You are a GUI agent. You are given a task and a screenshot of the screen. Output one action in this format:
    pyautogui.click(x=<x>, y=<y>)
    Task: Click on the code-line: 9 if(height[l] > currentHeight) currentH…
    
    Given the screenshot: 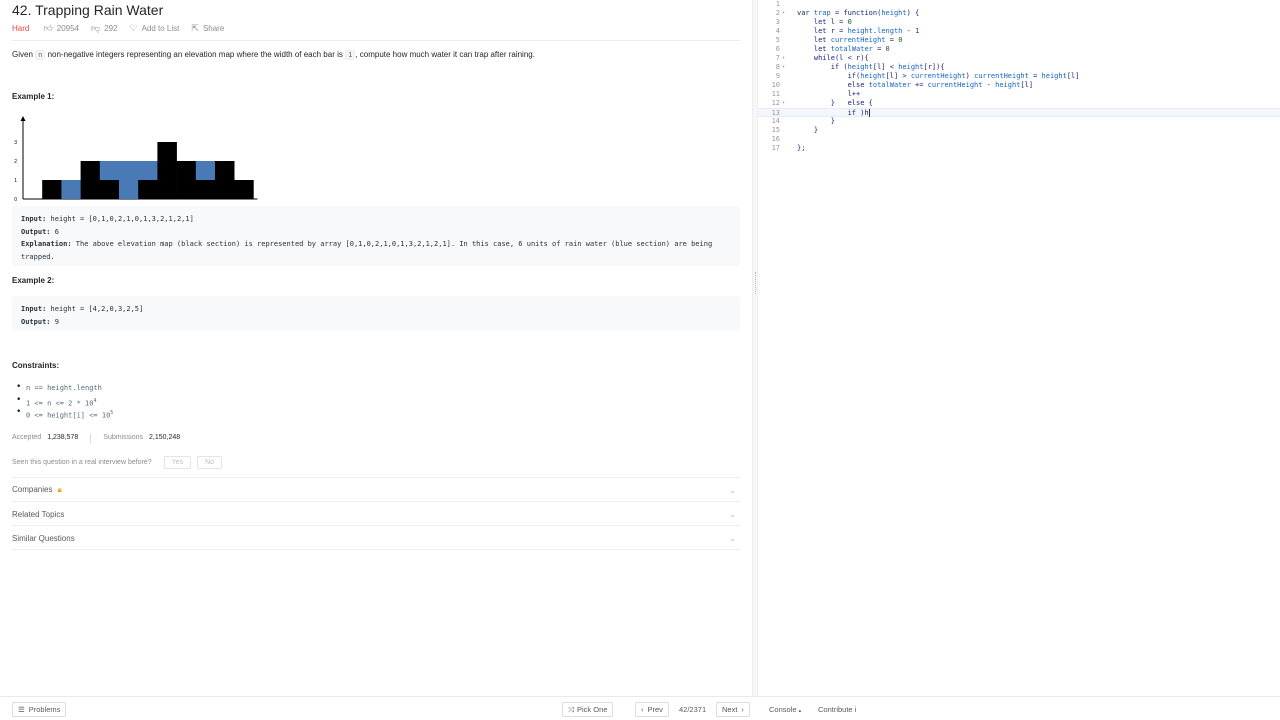 What is the action you would take?
    pyautogui.click(x=1019, y=76)
    